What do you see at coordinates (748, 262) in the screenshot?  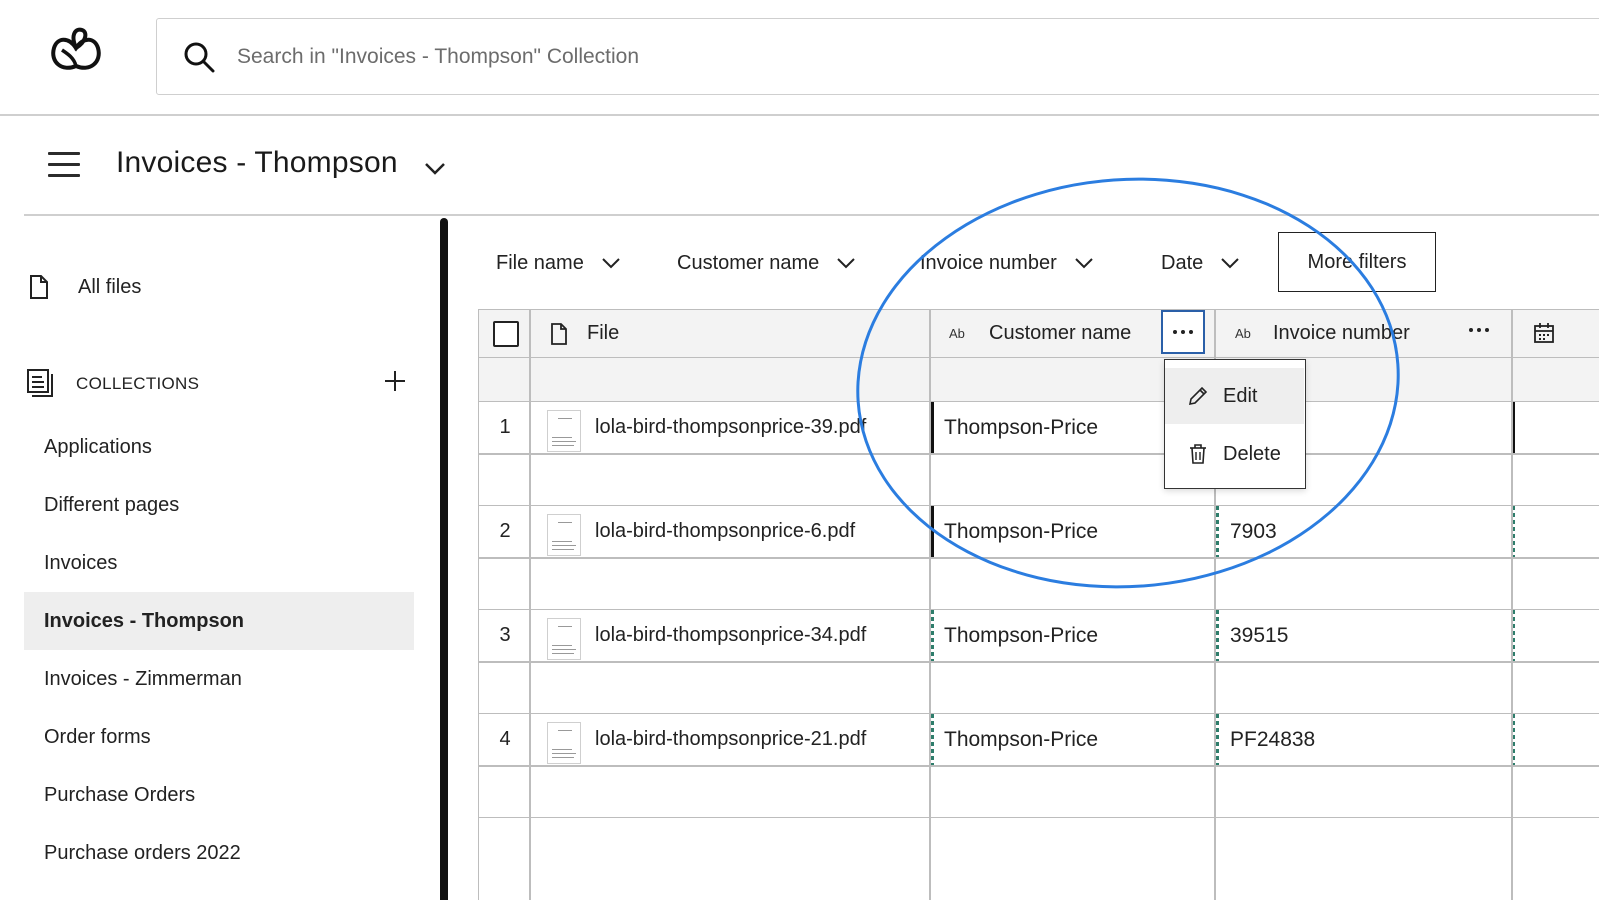 I see `filter-label: Customer name` at bounding box center [748, 262].